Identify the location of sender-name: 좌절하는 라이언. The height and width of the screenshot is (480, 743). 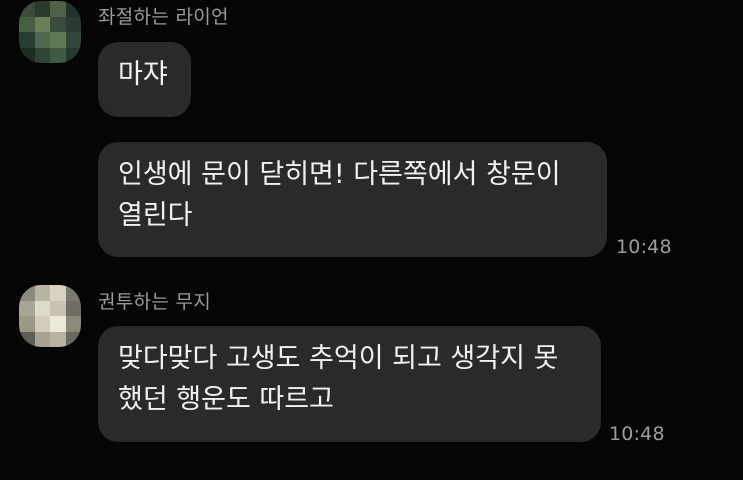
(163, 17).